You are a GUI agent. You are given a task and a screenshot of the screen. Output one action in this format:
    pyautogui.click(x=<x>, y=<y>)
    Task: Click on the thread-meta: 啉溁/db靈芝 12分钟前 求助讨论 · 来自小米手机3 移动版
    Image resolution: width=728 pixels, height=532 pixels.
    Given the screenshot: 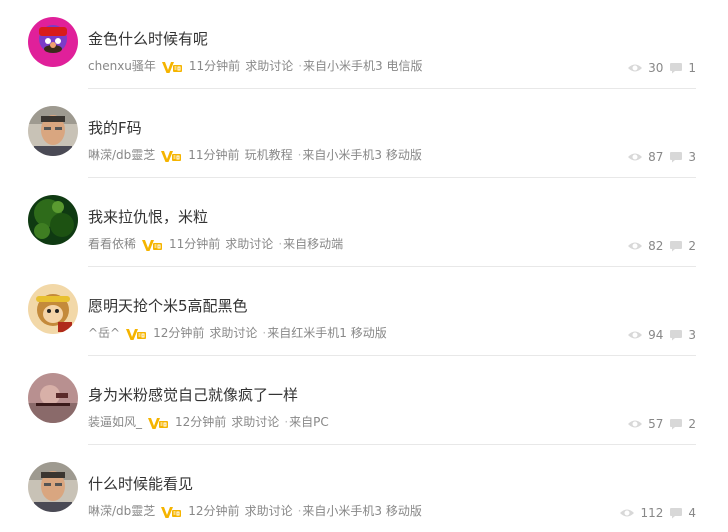 What is the action you would take?
    pyautogui.click(x=255, y=510)
    